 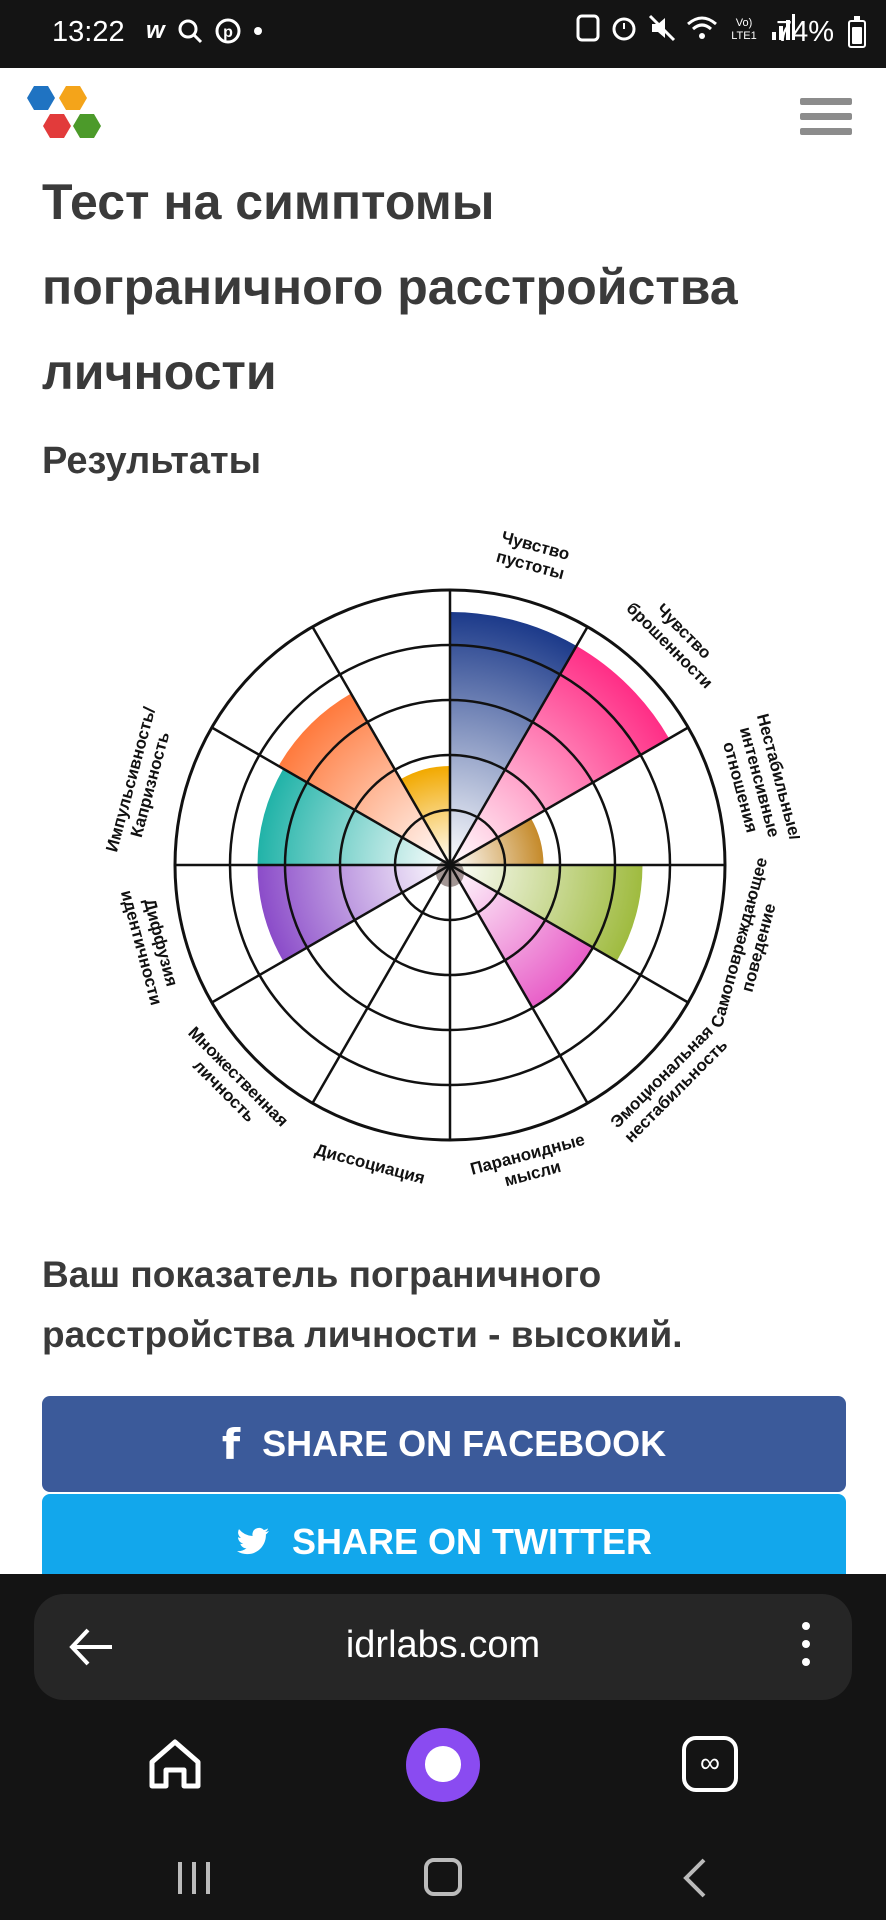 I want to click on site-header, so click(x=443, y=118).